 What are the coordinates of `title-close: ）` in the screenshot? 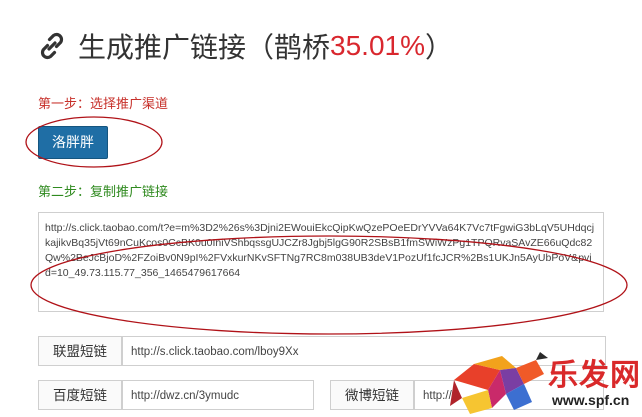 It's located at (438, 47).